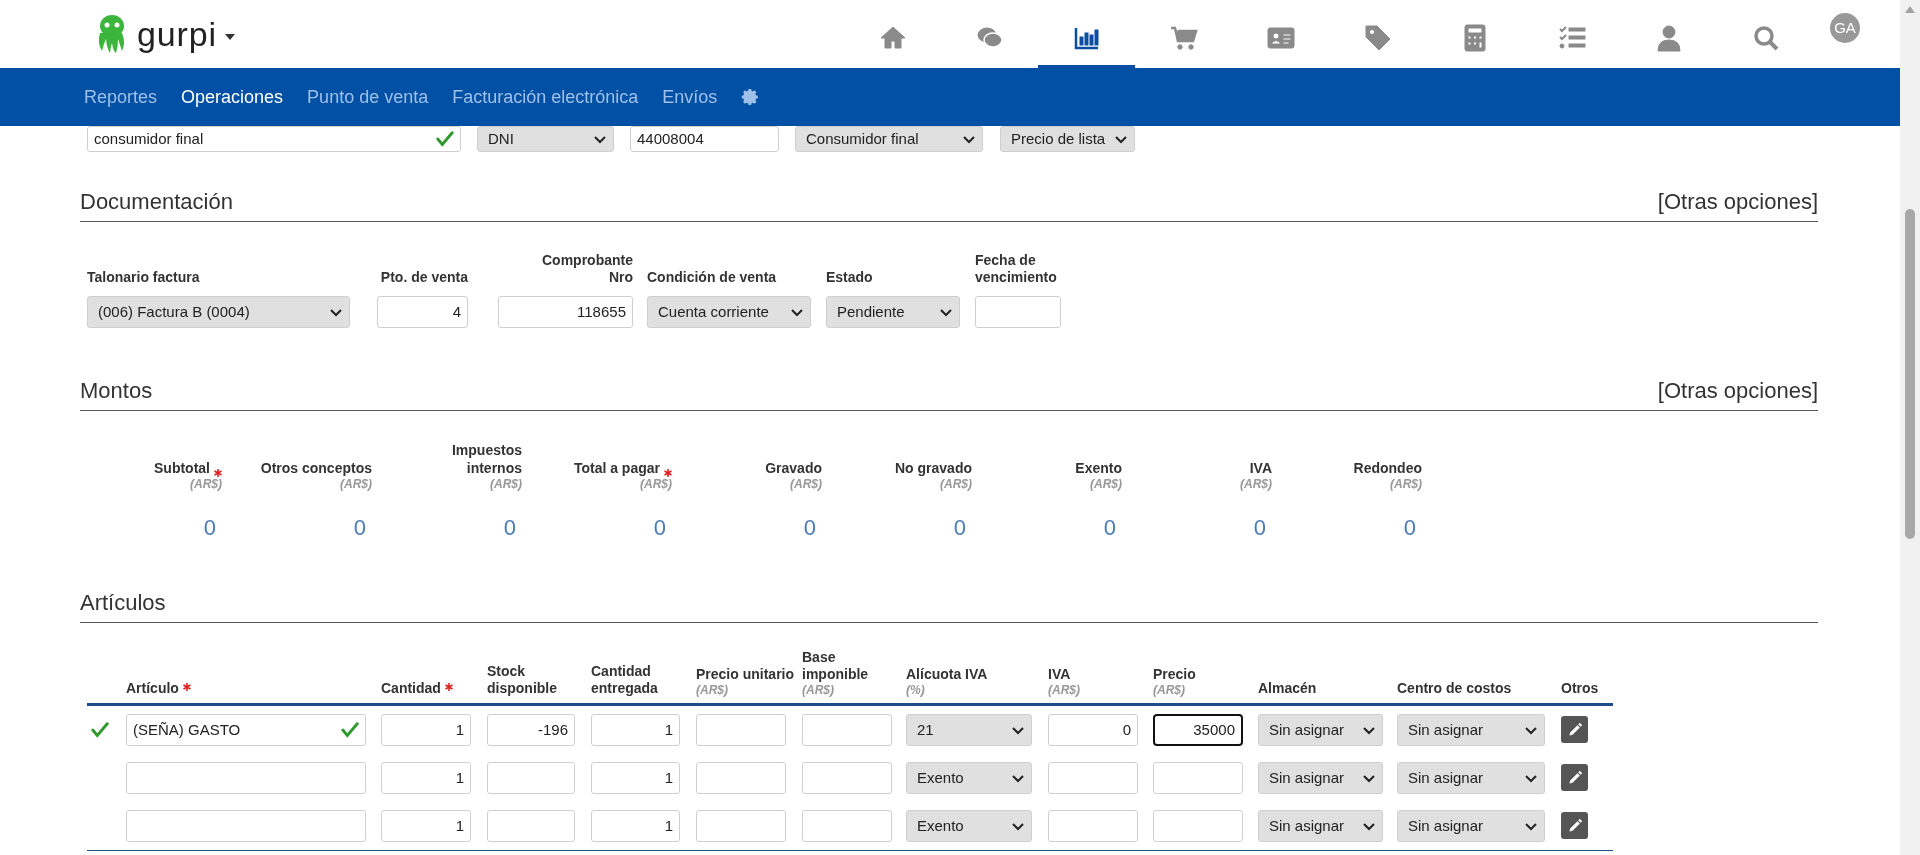 The height and width of the screenshot is (855, 1920). I want to click on checklist-icon, so click(1571, 38).